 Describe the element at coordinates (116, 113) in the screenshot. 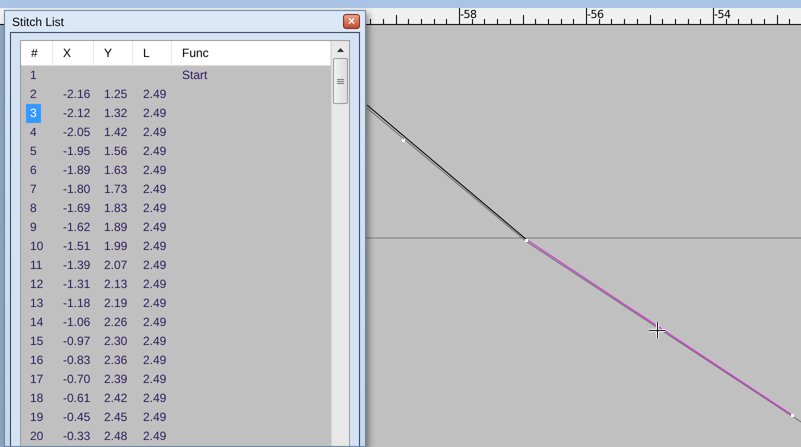

I see `table-cell: 1.32` at that location.